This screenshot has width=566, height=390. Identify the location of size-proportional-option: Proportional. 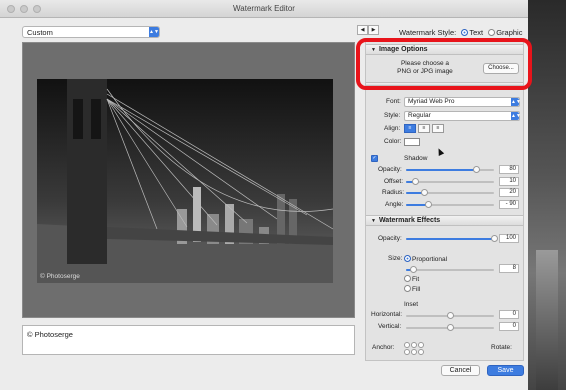
(425, 259).